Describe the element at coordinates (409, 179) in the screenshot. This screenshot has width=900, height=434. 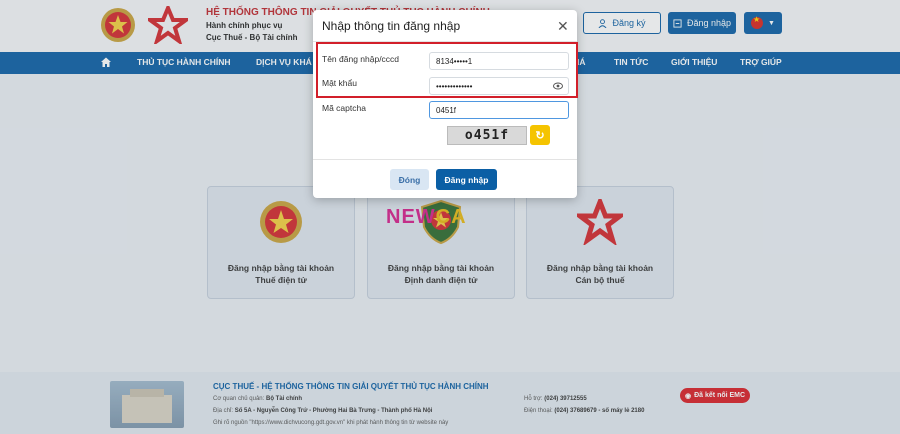
I see `close-button: Đóng` at that location.